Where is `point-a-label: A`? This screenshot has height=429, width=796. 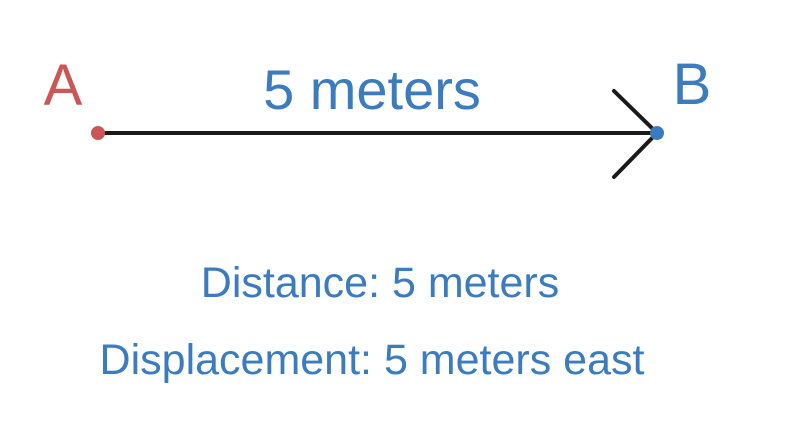
point-a-label: A is located at coordinates (63, 85).